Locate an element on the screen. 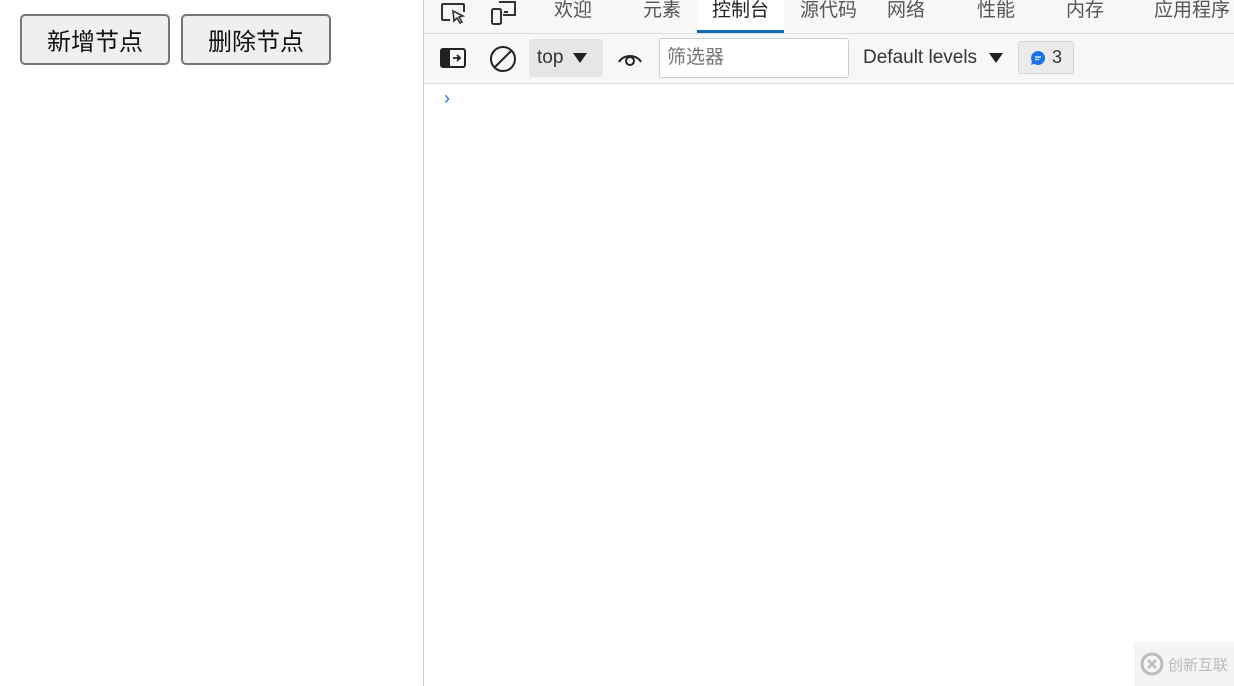 The image size is (1234, 686). watermark-icon is located at coordinates (1152, 664).